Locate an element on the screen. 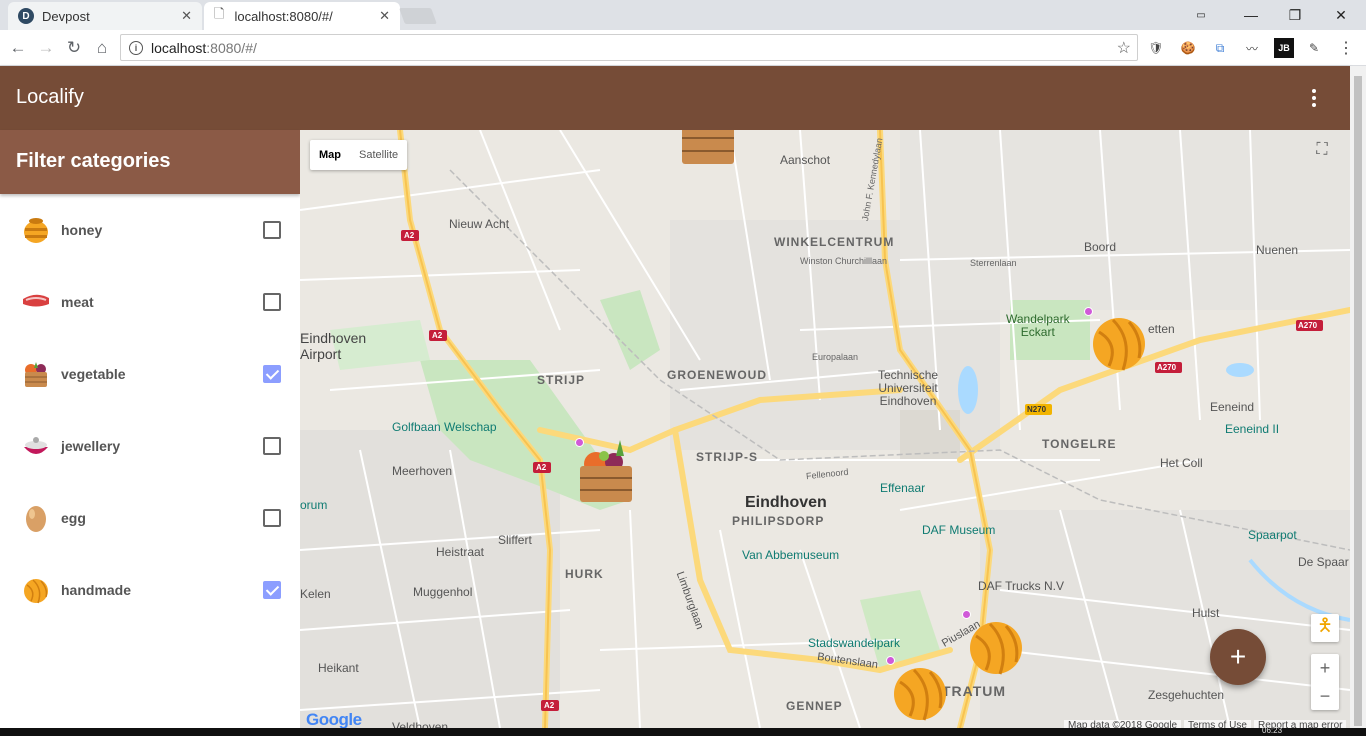 This screenshot has width=1366, height=736. zoom-in-icon: + is located at coordinates (1325, 668).